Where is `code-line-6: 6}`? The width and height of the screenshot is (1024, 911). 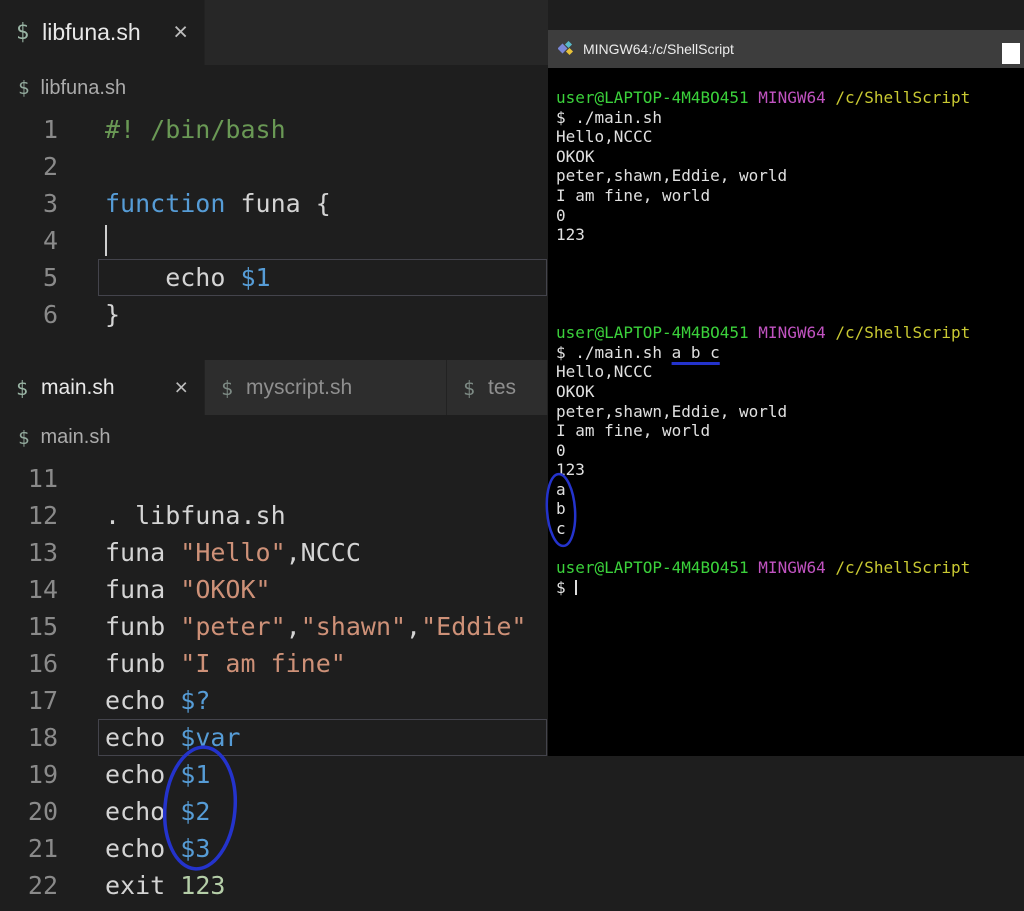
code-line-6: 6} is located at coordinates (274, 314).